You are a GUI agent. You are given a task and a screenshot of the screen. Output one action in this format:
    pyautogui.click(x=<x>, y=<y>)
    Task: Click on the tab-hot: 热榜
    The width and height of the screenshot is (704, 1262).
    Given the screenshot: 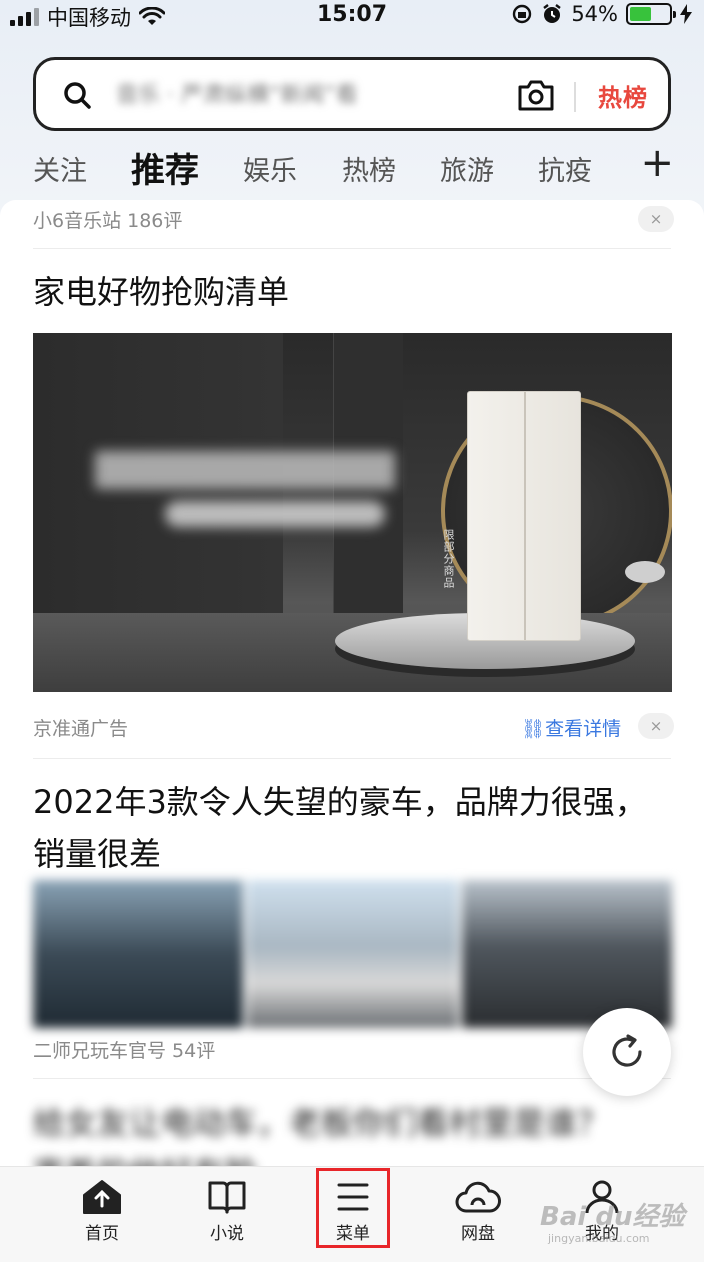 What is the action you would take?
    pyautogui.click(x=369, y=168)
    